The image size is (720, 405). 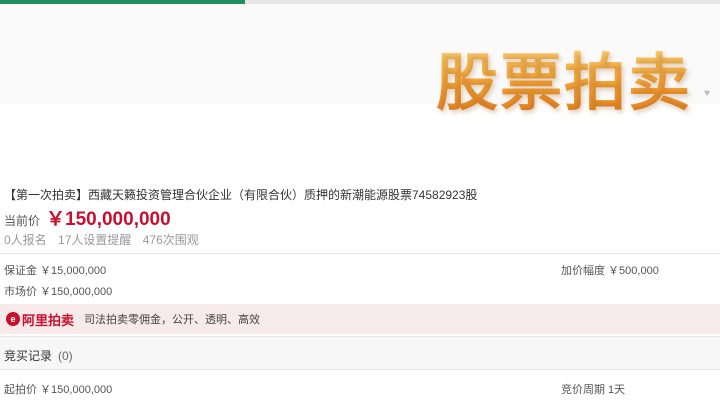 I want to click on bid-records-title: 竞买记录 (0), so click(x=38, y=355).